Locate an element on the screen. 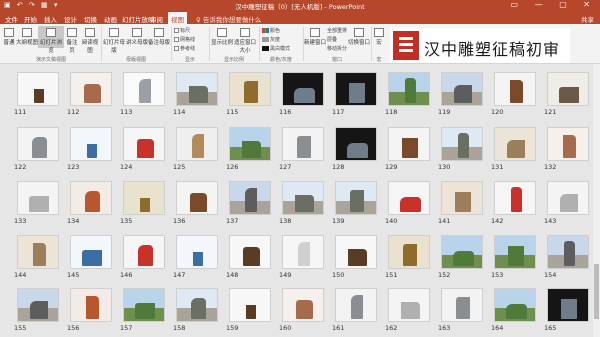 This screenshot has width=600, height=337. black-white-button: 黑白模式 is located at coordinates (276, 48).